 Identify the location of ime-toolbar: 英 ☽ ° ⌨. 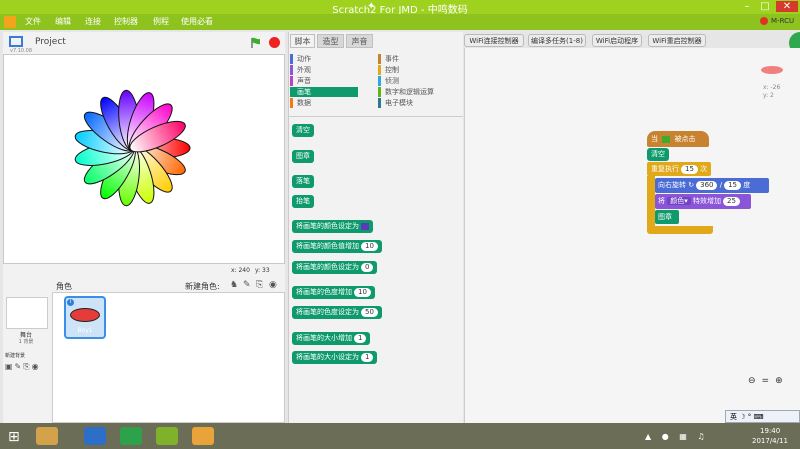
(762, 416).